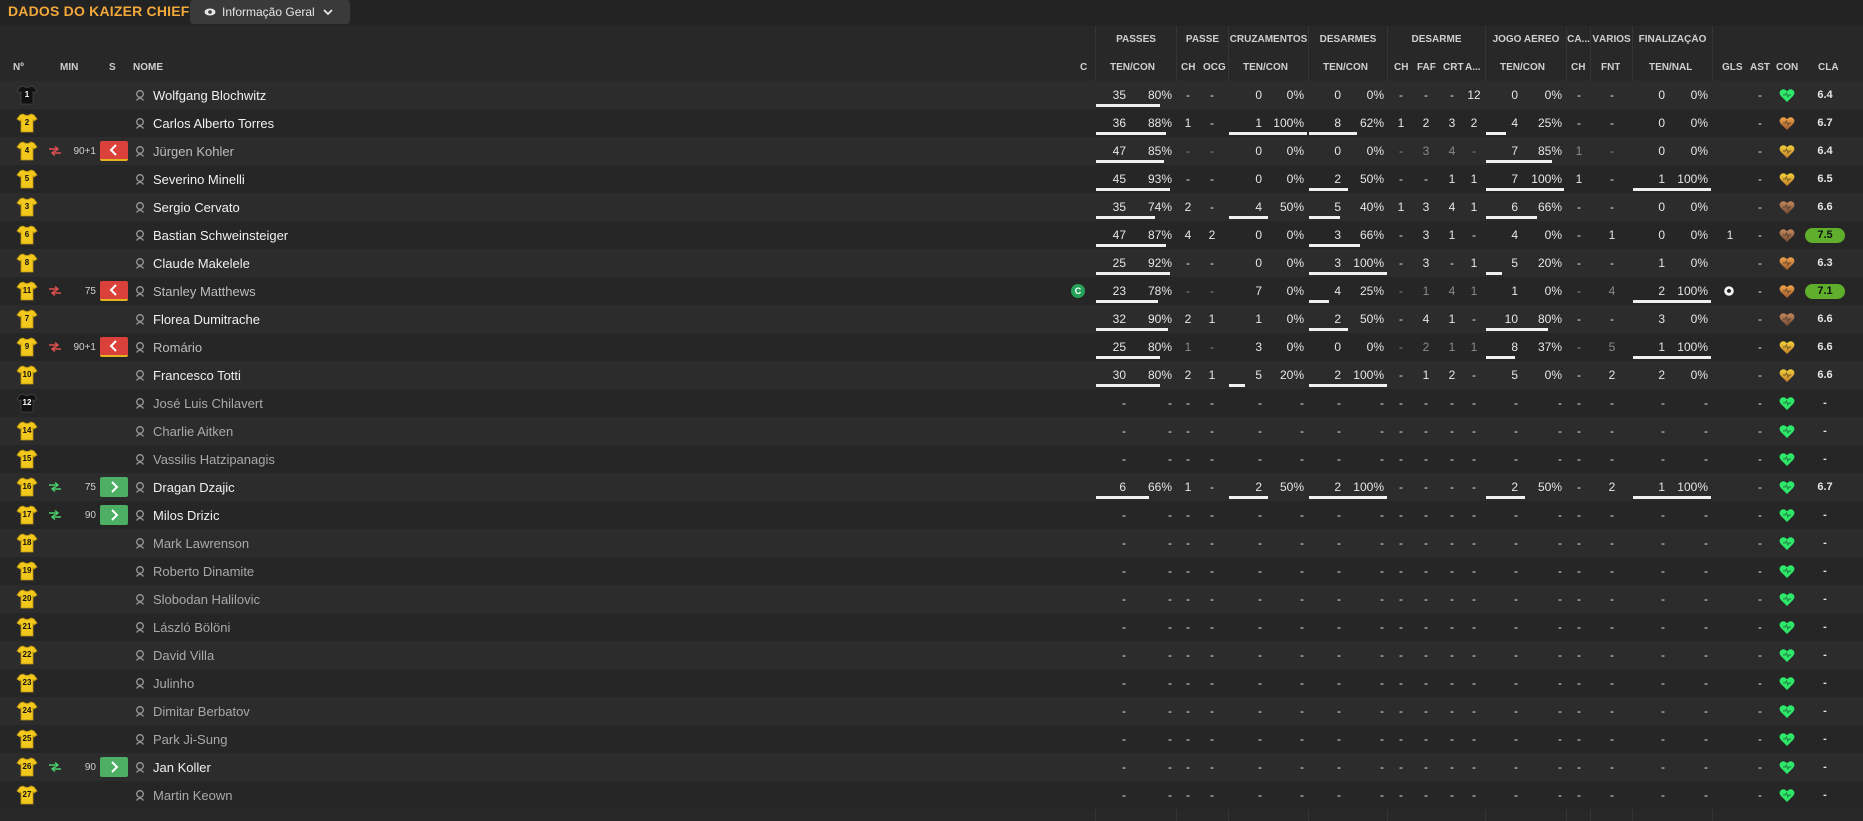  I want to click on column-header-num: Nº, so click(18, 68).